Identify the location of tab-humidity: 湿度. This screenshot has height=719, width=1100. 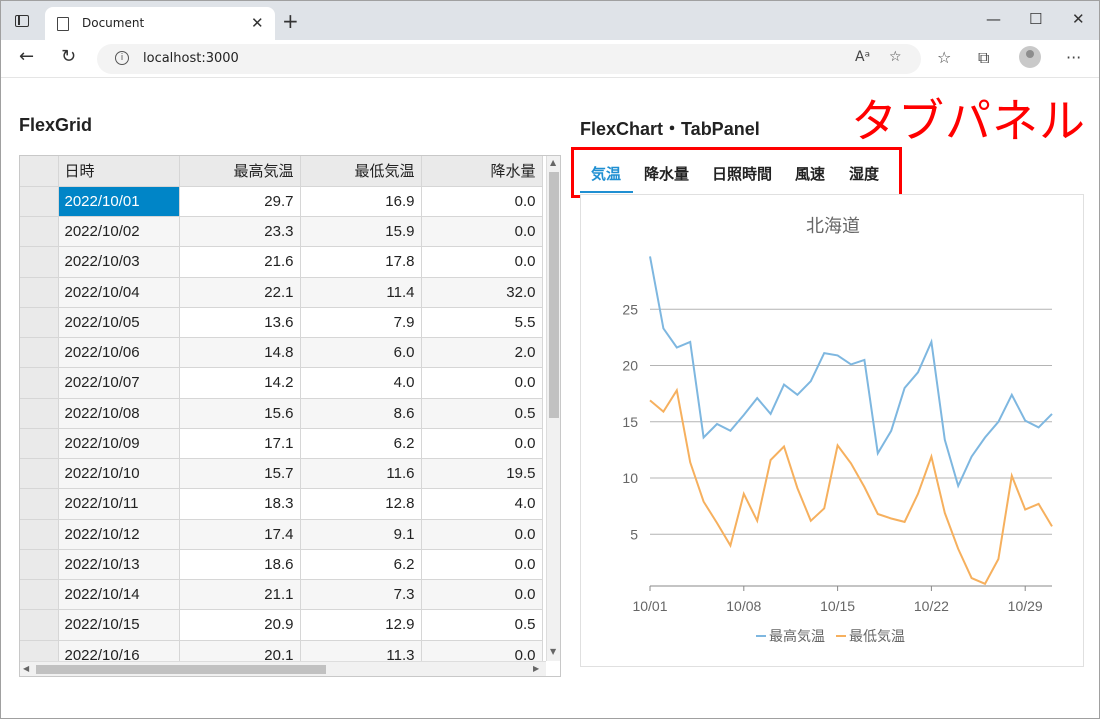
(864, 173).